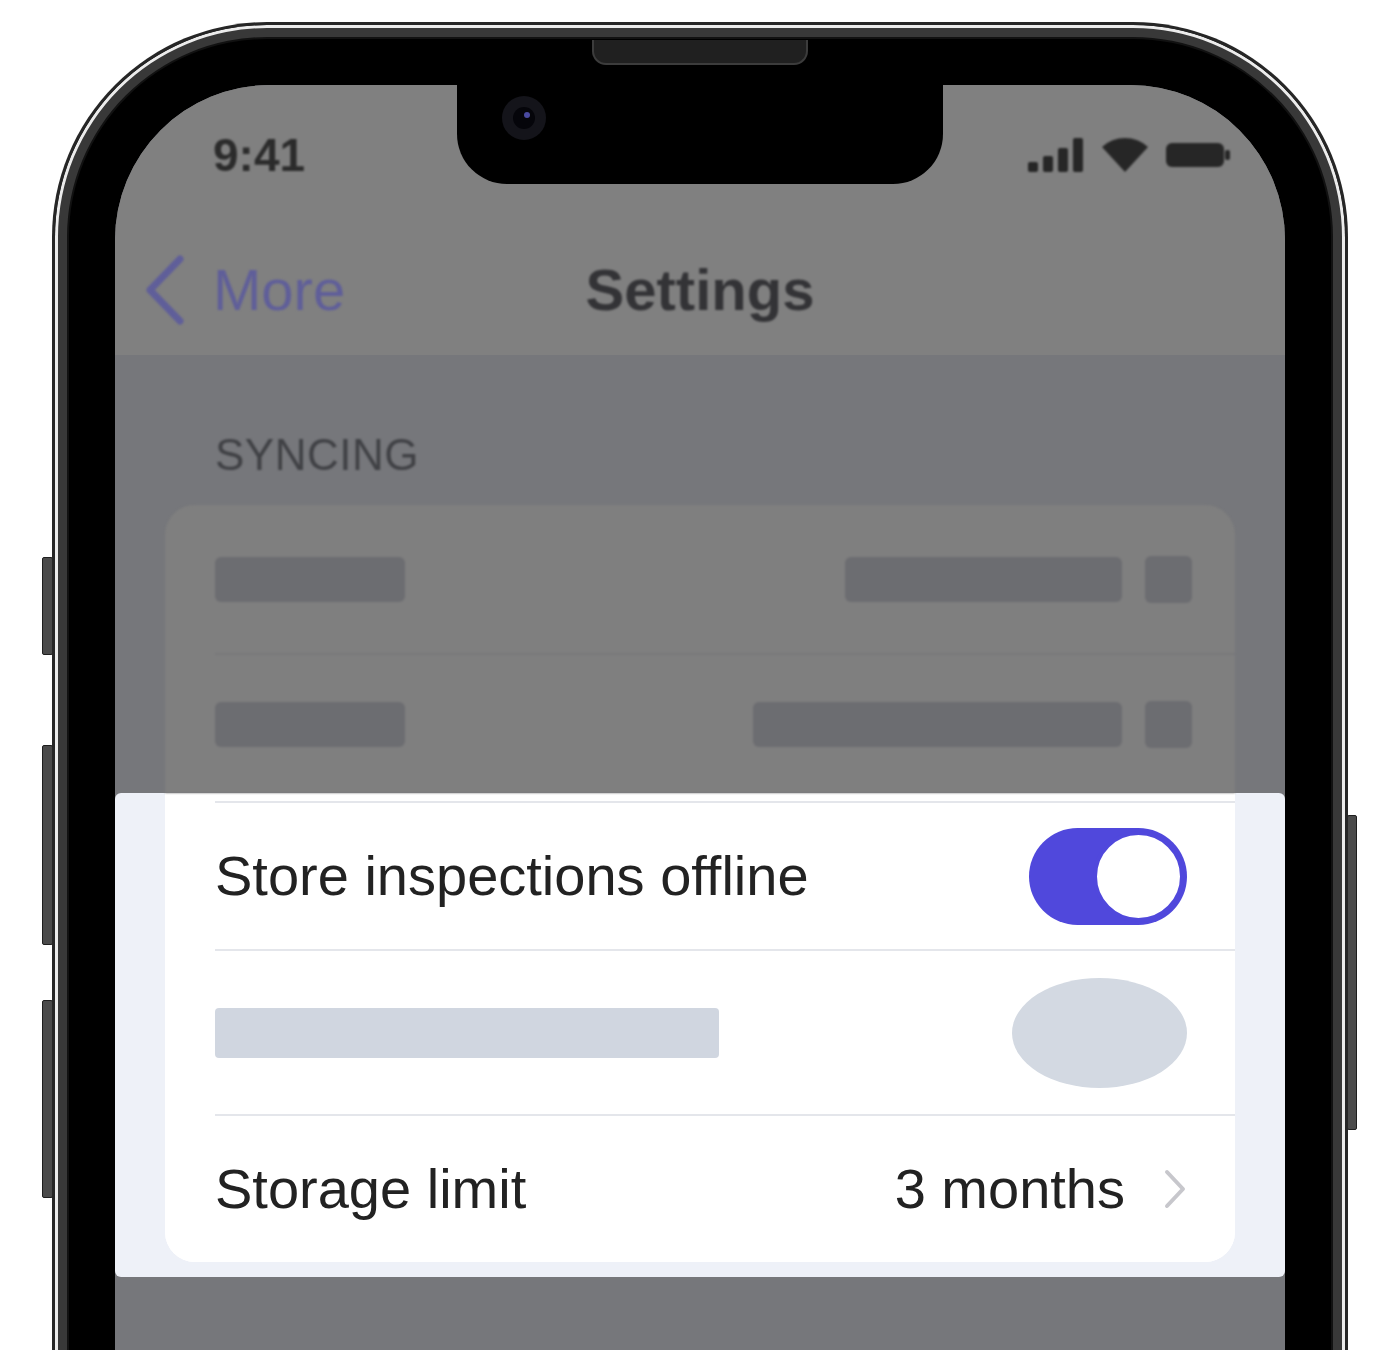 The image size is (1400, 1350). I want to click on chevron-right-icon, so click(1175, 1189).